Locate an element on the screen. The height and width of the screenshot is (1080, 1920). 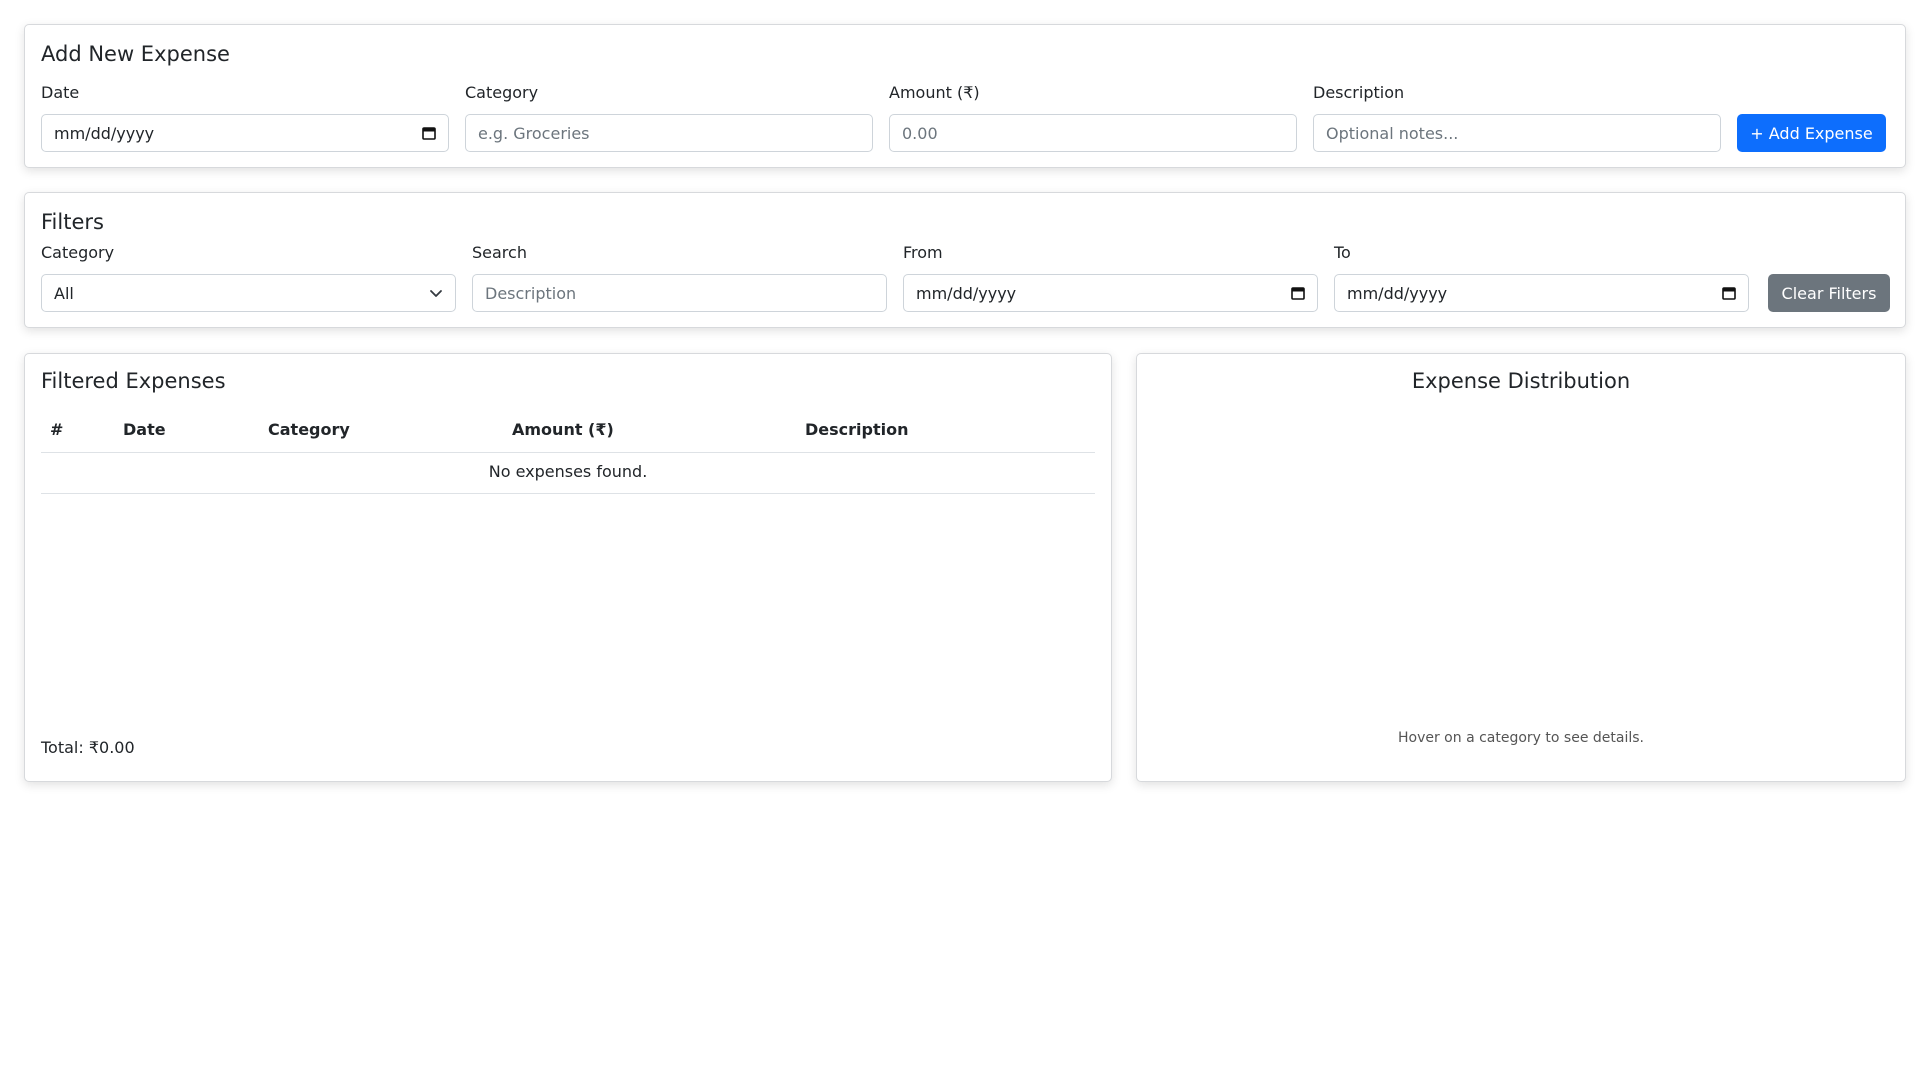
filtered-expenses-title: Filtered Expenses is located at coordinates (133, 381).